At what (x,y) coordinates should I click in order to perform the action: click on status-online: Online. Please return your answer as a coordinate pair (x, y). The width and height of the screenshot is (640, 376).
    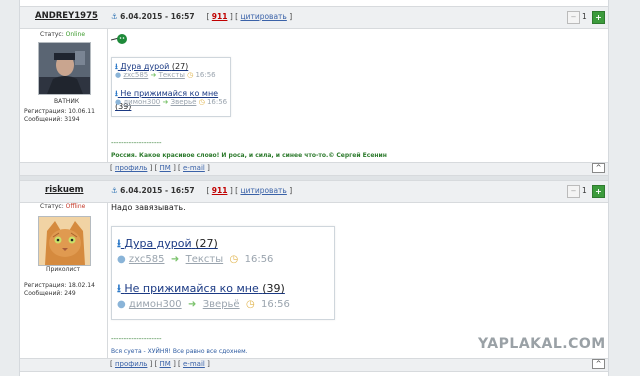
    Looking at the image, I should click on (75, 34).